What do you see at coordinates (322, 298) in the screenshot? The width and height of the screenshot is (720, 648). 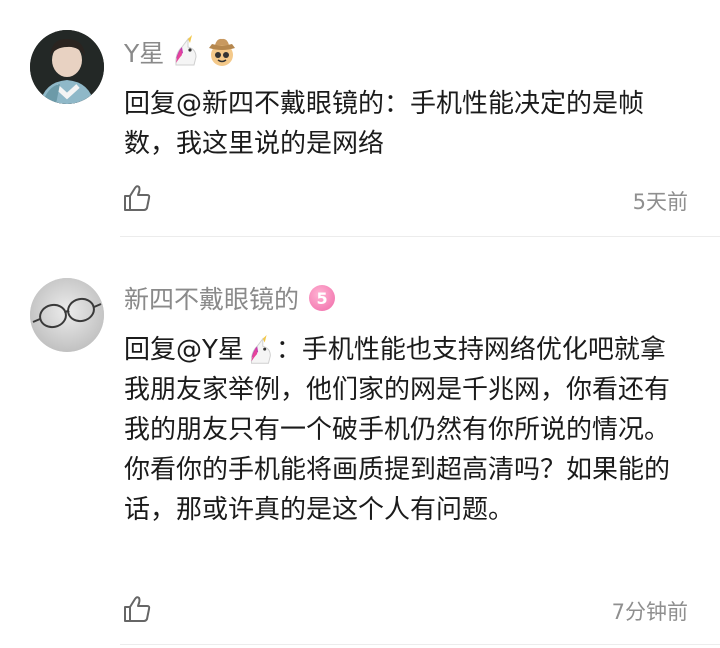 I see `level-badge: 5` at bounding box center [322, 298].